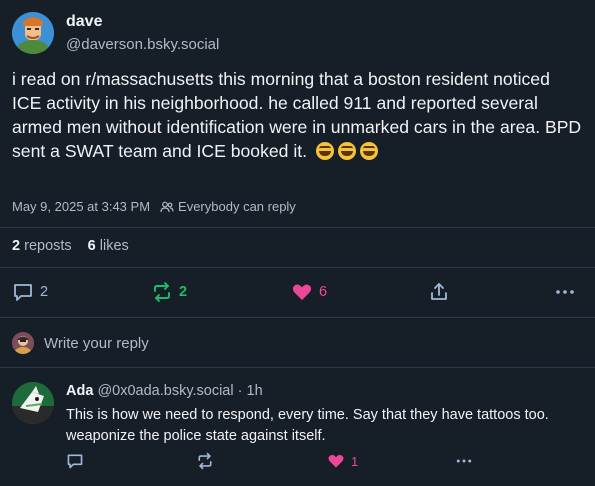  I want to click on likes-stat: 6 likes, so click(108, 246).